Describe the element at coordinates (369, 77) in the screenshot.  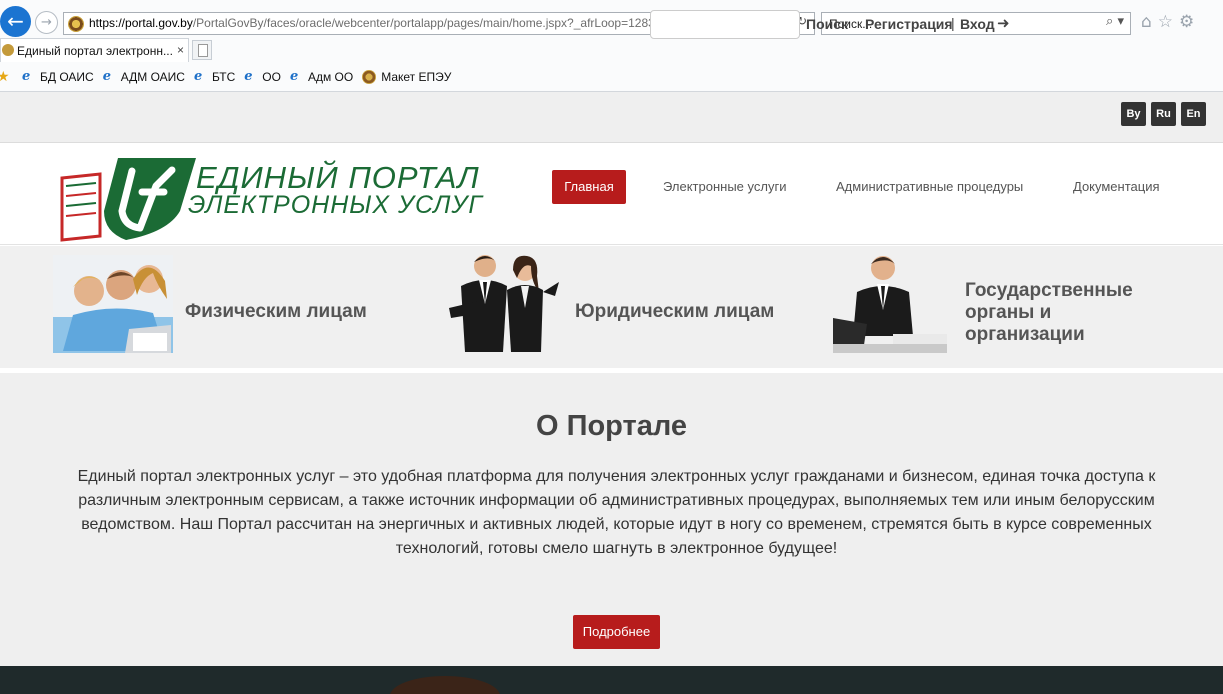
I see `emblem-icon` at that location.